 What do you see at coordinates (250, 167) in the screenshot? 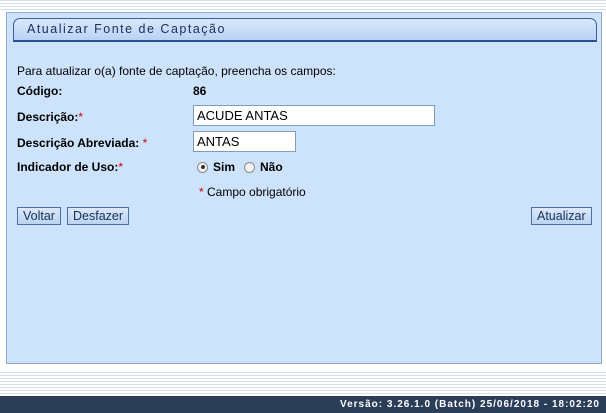
I see `radio-nao` at bounding box center [250, 167].